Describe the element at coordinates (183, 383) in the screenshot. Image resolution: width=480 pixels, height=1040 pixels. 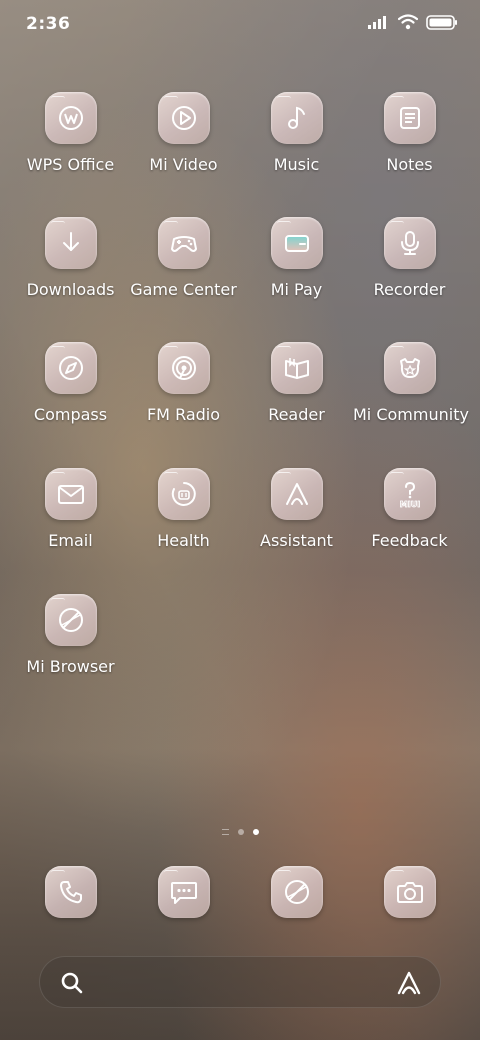
I see `app-fm-radio: FM Radio` at that location.